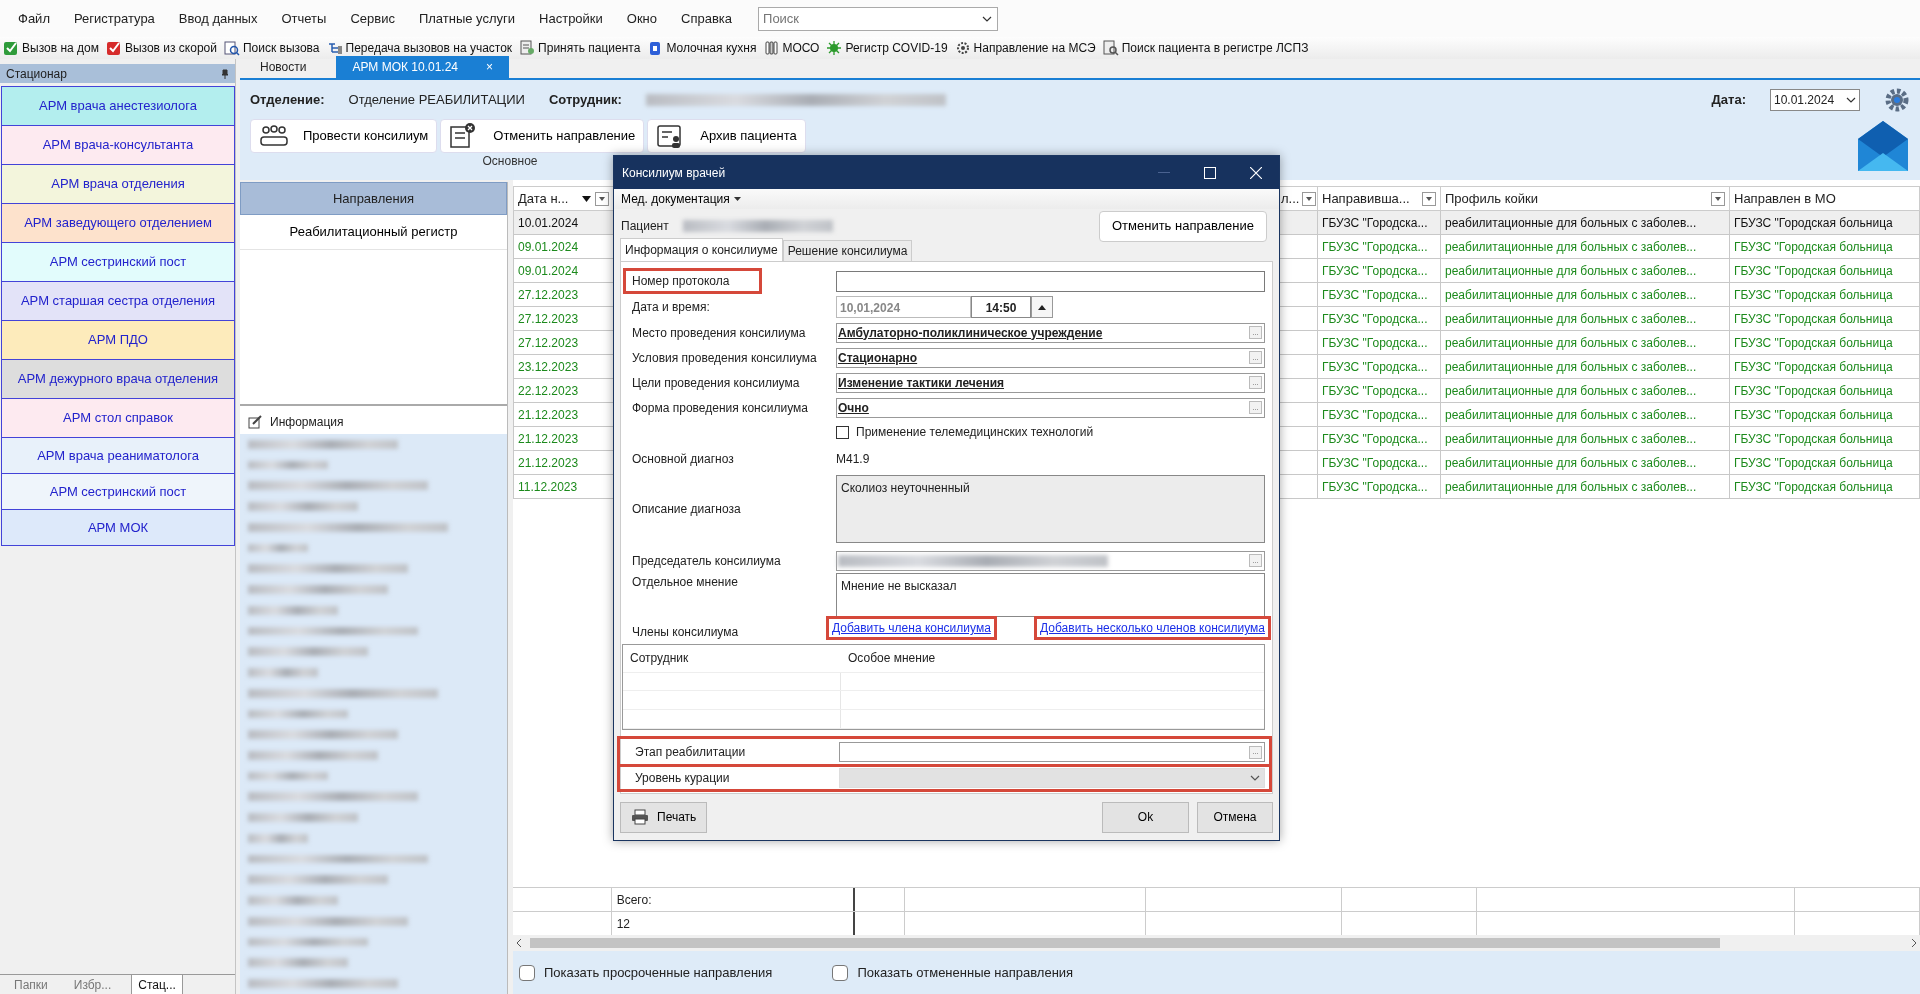  Describe the element at coordinates (423, 67) in the screenshot. I see `document-tab: АРМ МОК 10.01.24 ×` at that location.